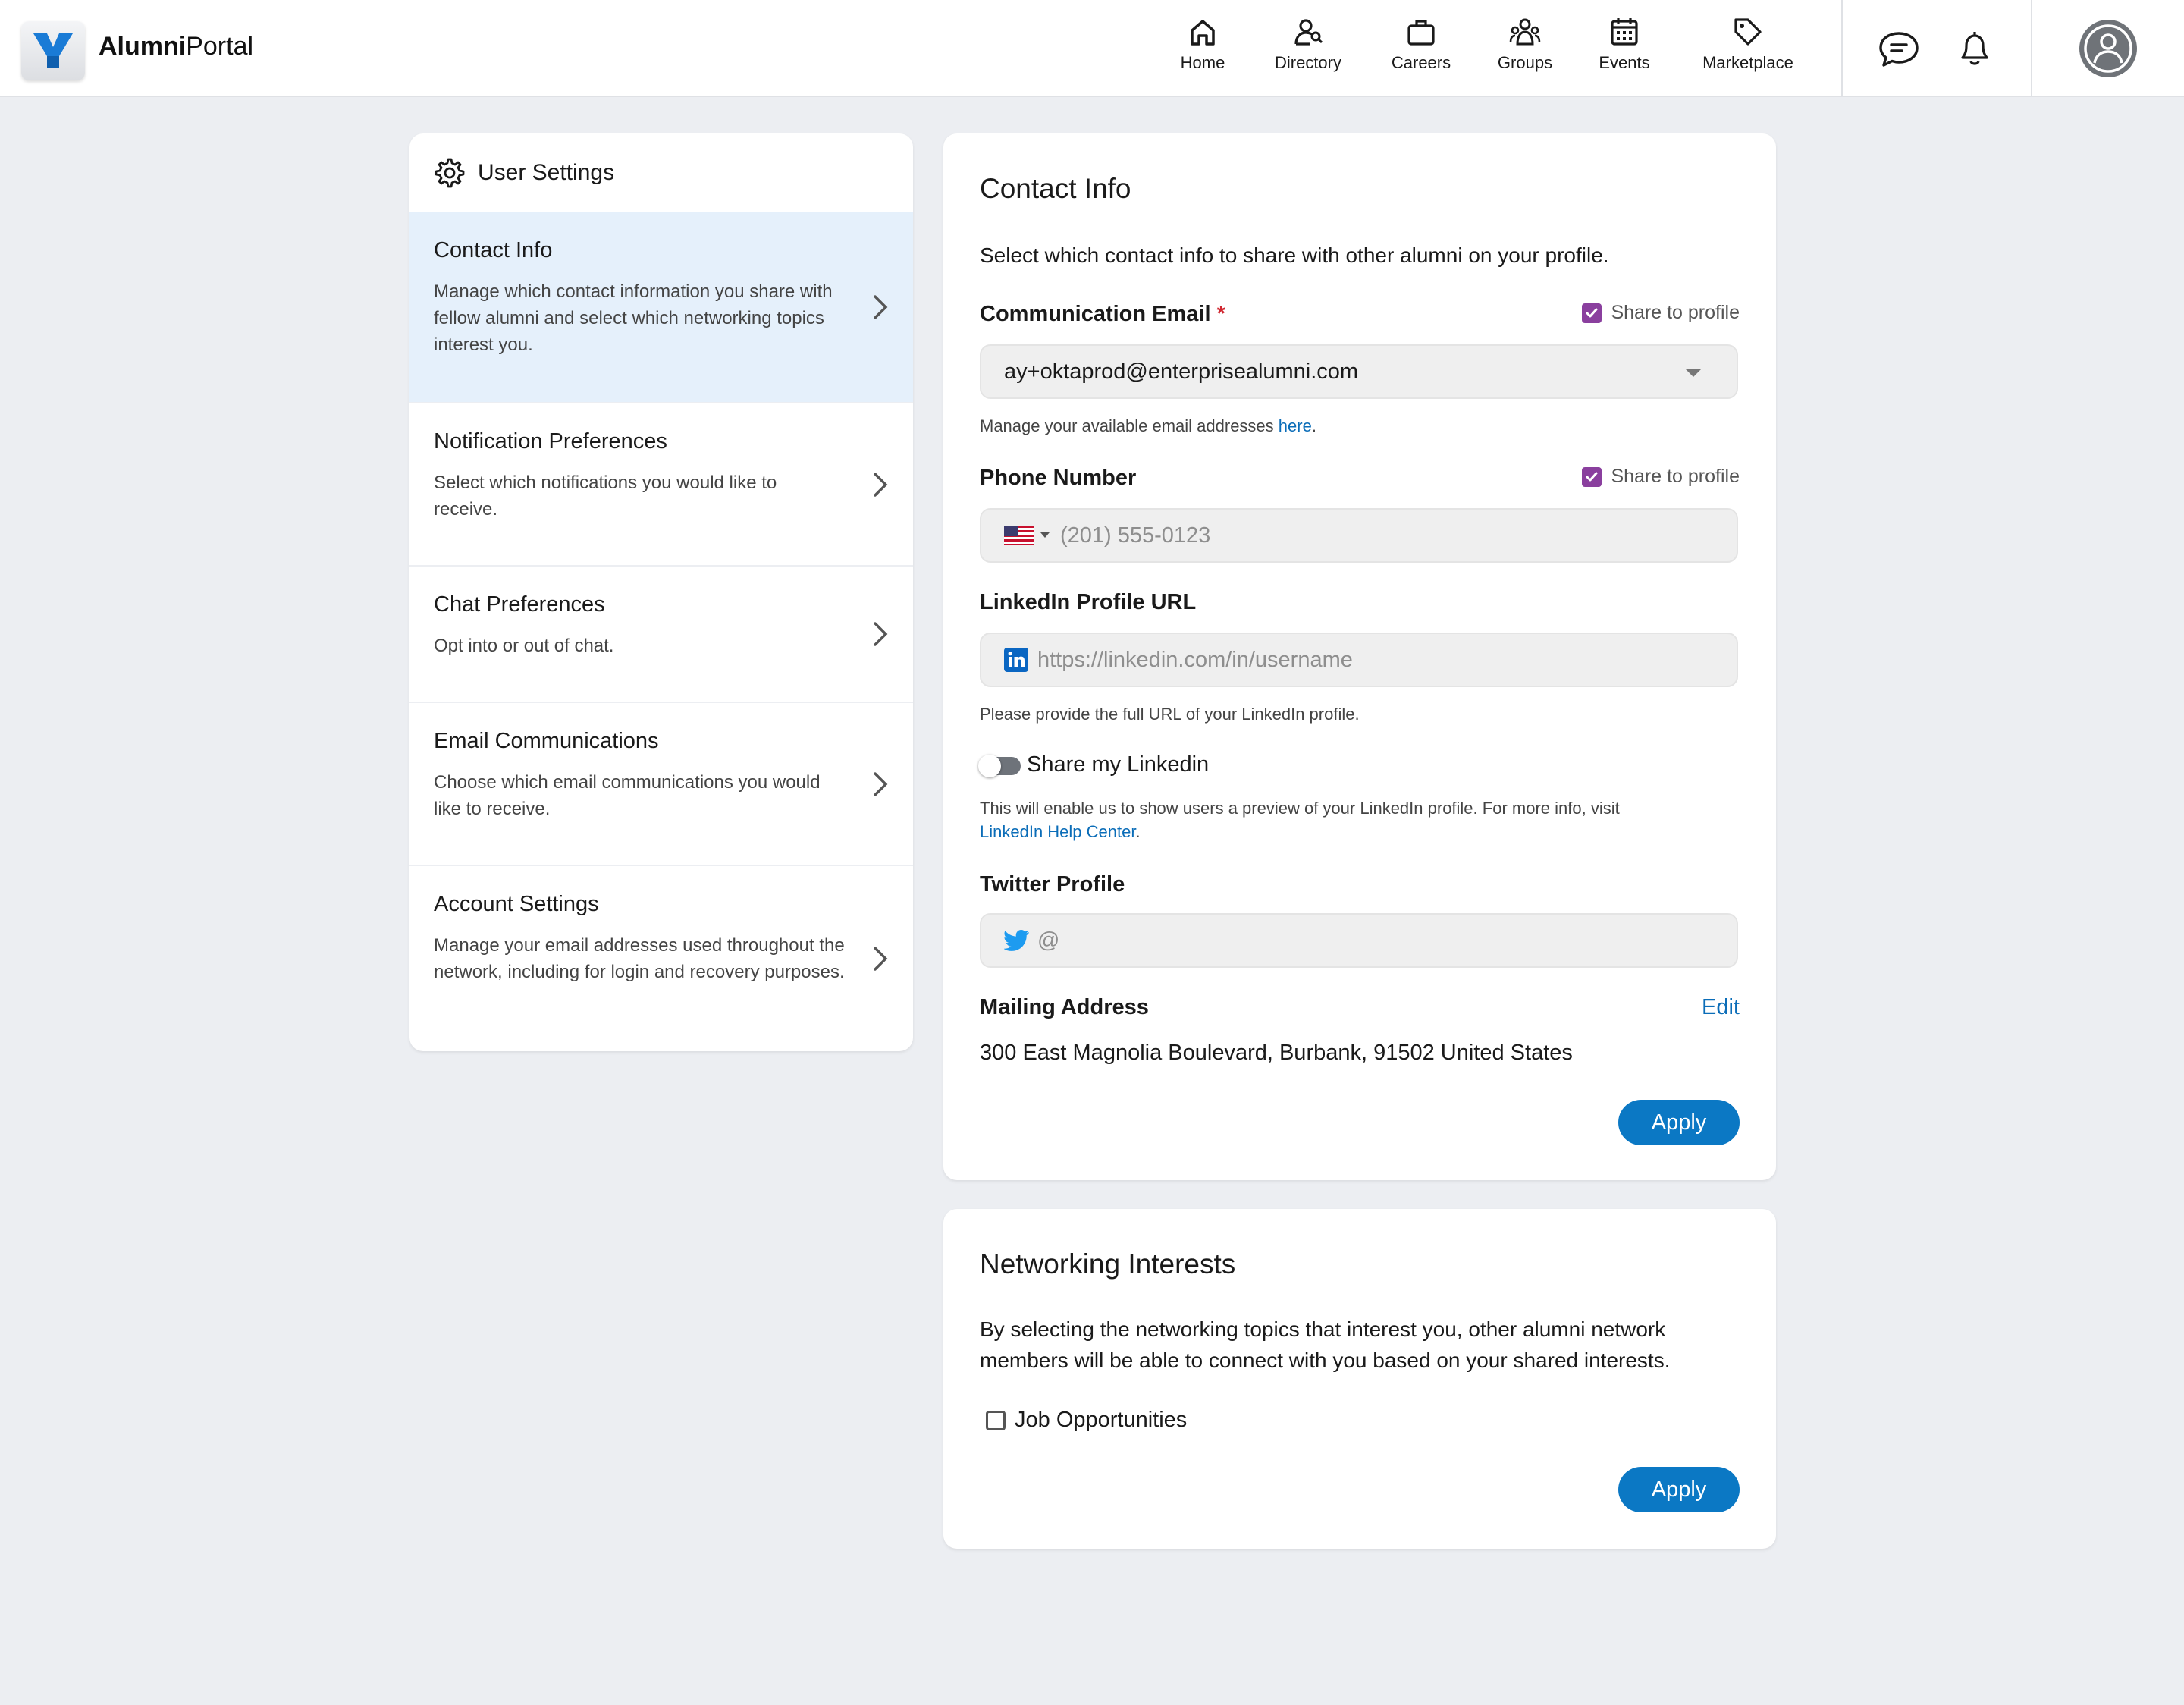 The width and height of the screenshot is (2184, 1705). I want to click on chevron-down-icon, so click(1693, 373).